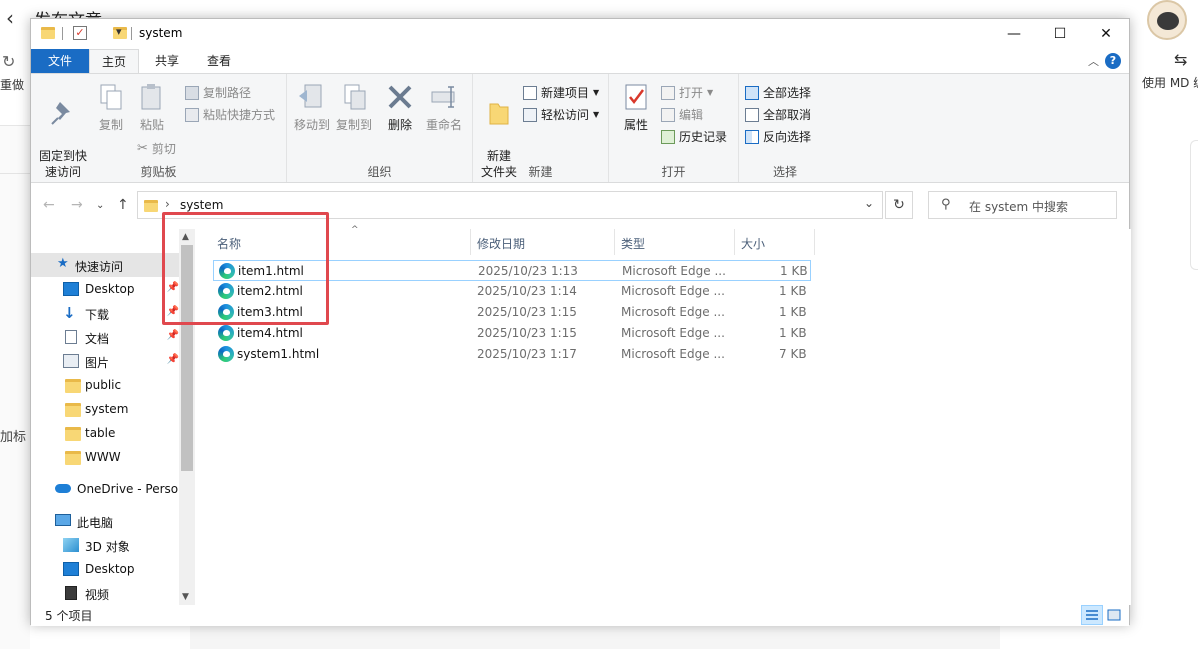 This screenshot has width=1198, height=649. What do you see at coordinates (167, 61) in the screenshot?
I see `tab-share: 共享` at bounding box center [167, 61].